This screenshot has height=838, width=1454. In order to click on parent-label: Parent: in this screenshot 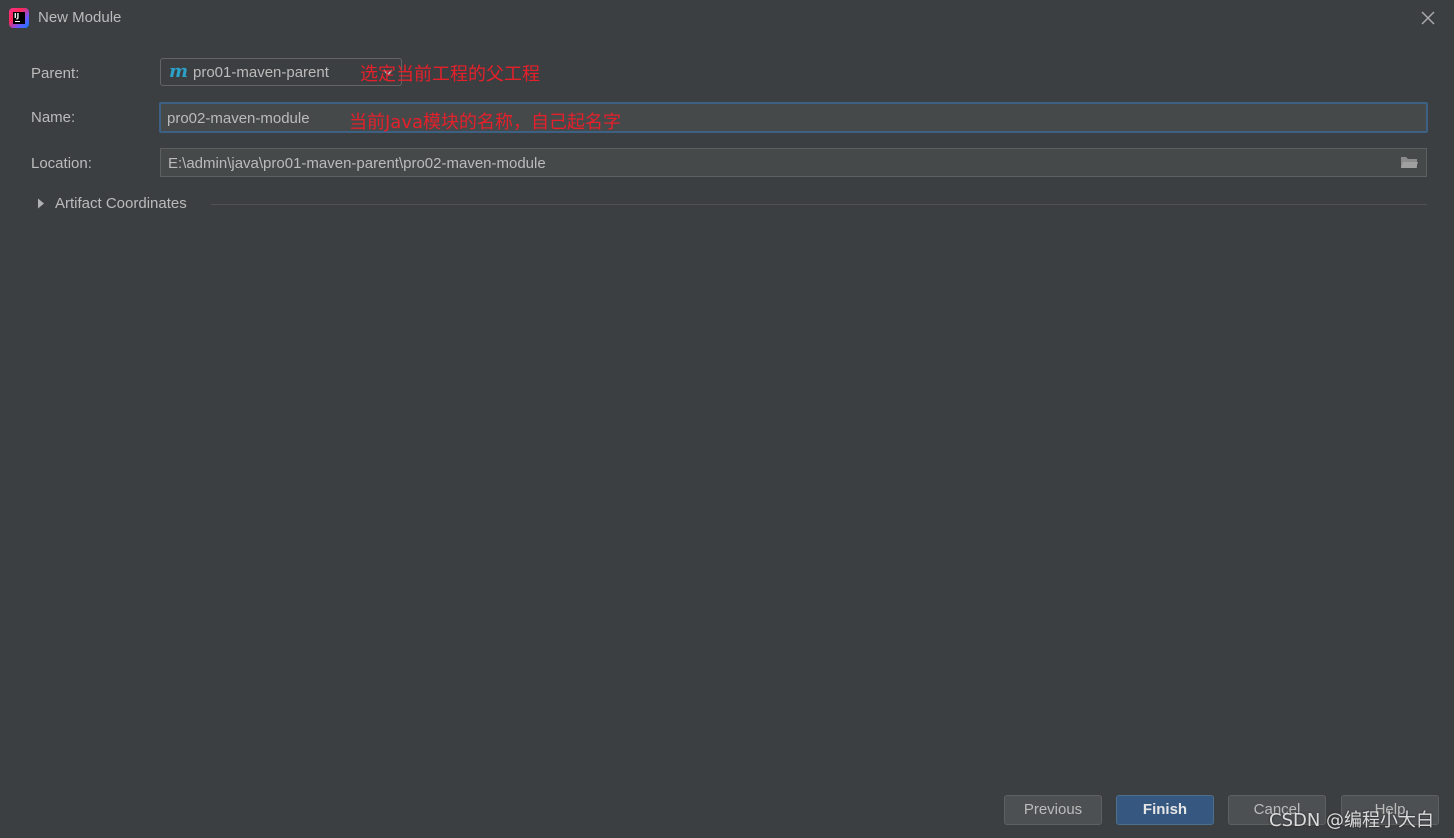, I will do `click(55, 73)`.